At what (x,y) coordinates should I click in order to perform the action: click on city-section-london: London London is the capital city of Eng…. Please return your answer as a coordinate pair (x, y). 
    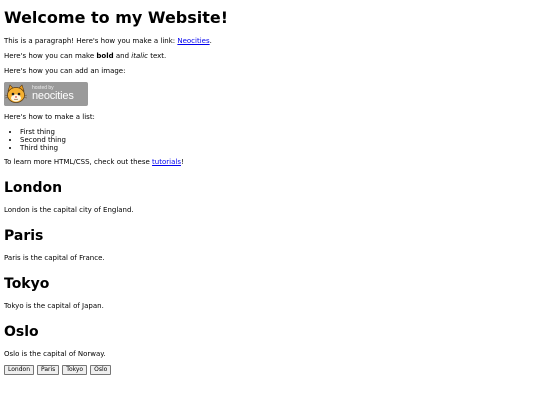
    Looking at the image, I should click on (272, 197).